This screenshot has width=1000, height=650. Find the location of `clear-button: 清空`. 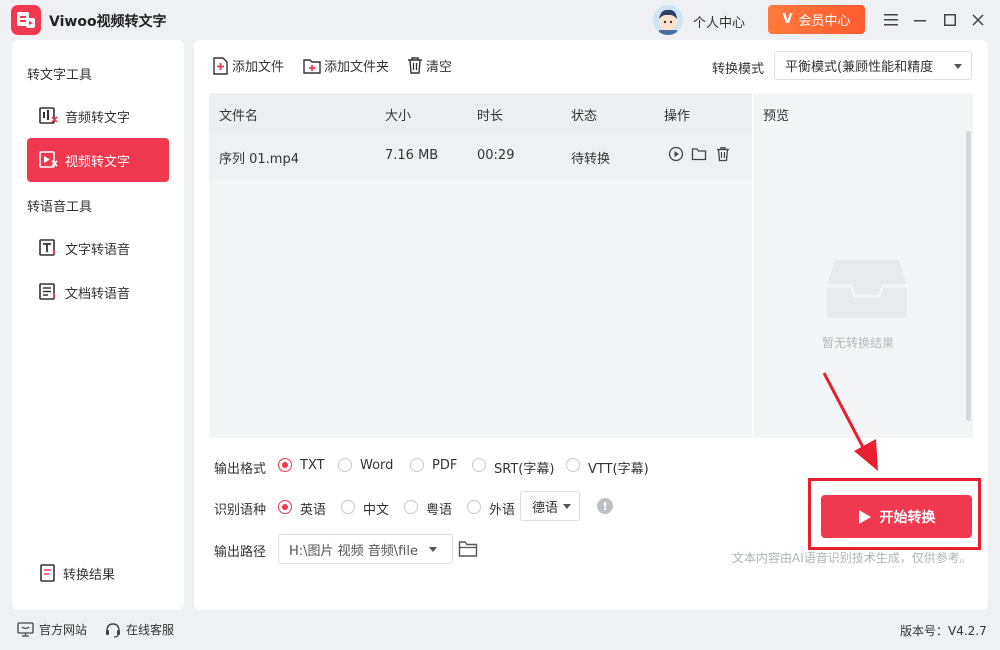

clear-button: 清空 is located at coordinates (429, 65).